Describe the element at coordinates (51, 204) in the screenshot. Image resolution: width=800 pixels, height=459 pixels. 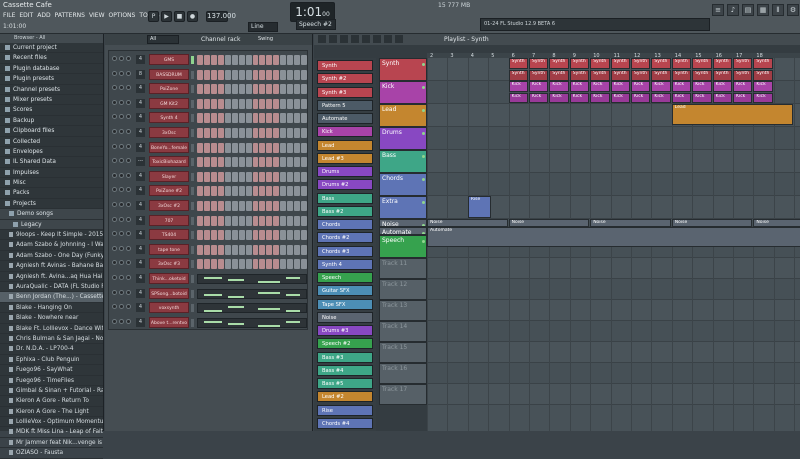
I see `browser-folder: Projects` at that location.